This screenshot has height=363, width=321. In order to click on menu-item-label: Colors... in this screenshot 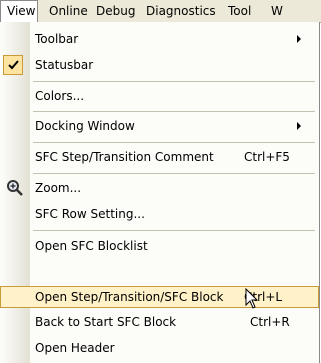, I will do `click(60, 96)`.